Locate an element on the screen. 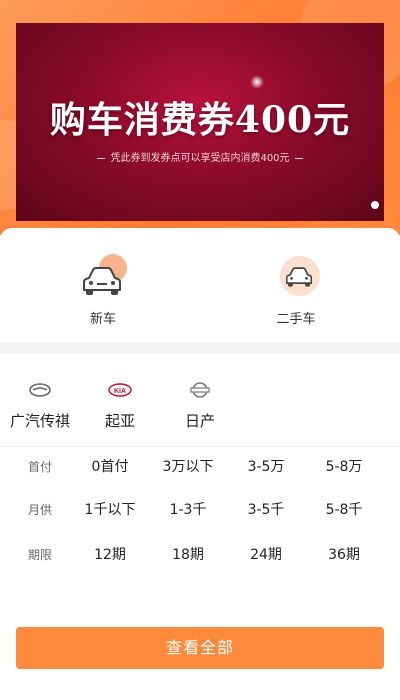 The width and height of the screenshot is (400, 700). view-all-button: 查看全部 is located at coordinates (200, 648).